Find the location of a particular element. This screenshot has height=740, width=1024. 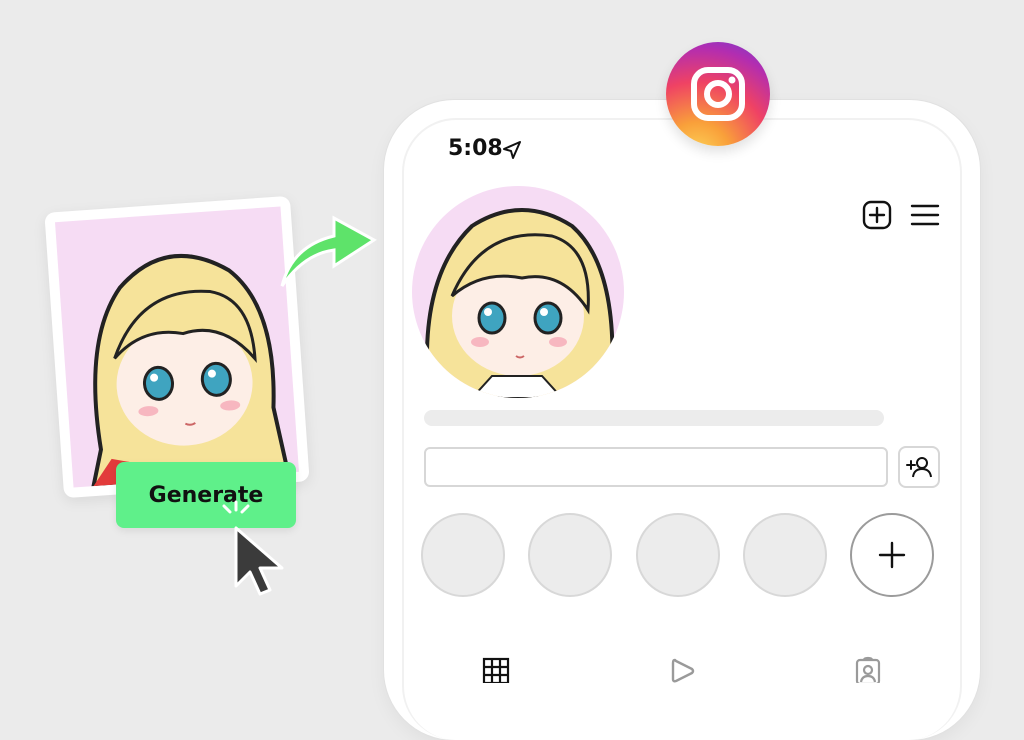

instagram-glyph-icon is located at coordinates (718, 94).